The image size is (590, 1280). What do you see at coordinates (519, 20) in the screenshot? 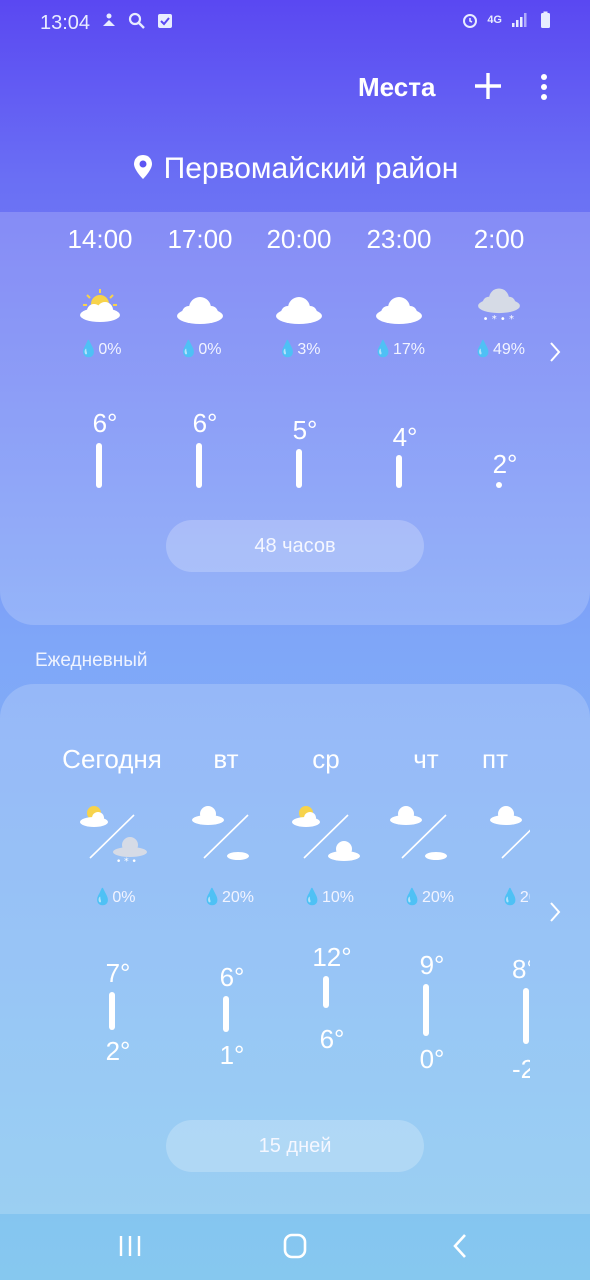
I see `signal-icon` at bounding box center [519, 20].